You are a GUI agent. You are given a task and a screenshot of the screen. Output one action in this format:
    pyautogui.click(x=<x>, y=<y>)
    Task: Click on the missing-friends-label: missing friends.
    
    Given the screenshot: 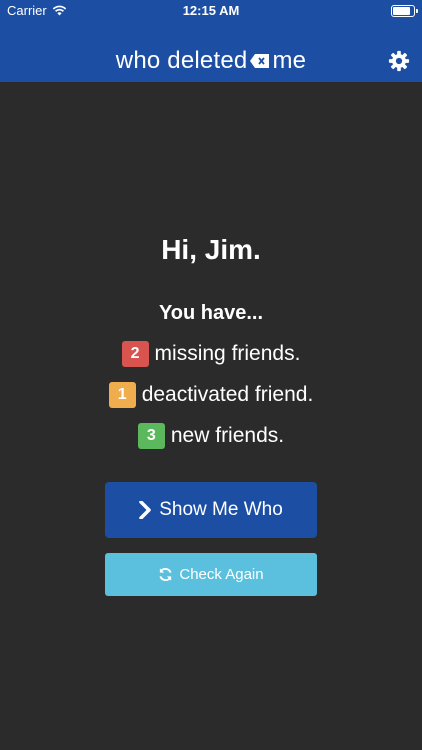 What is the action you would take?
    pyautogui.click(x=227, y=353)
    